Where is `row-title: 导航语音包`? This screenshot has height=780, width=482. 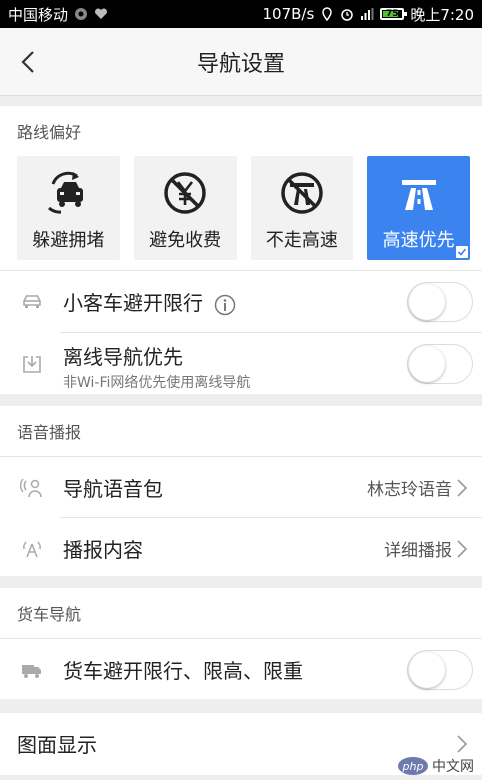 row-title: 导航语音包 is located at coordinates (113, 489).